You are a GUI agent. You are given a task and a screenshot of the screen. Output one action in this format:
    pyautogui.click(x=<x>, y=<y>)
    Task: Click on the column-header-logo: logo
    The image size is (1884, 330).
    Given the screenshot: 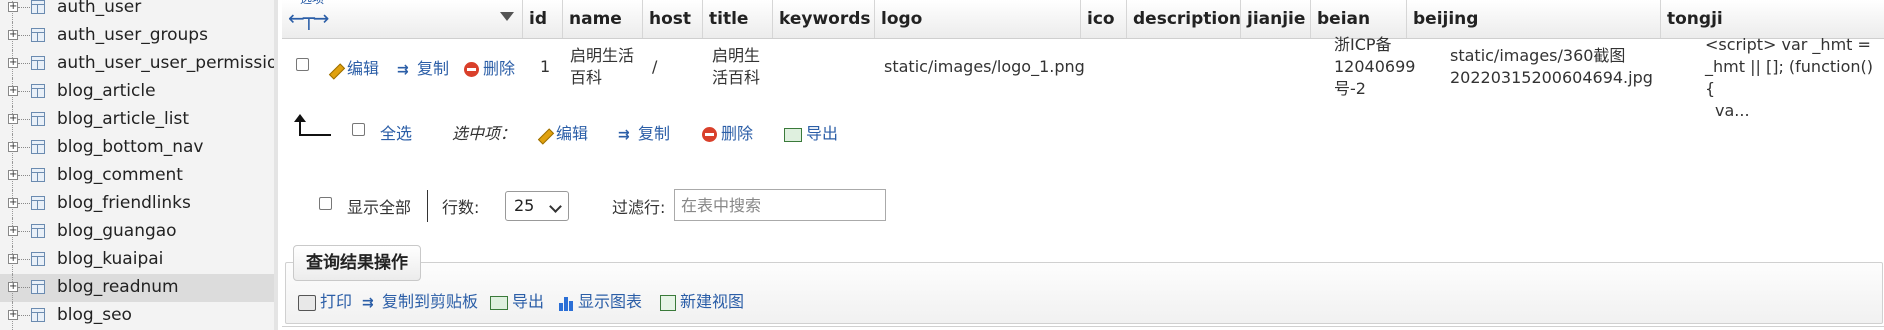 What is the action you would take?
    pyautogui.click(x=977, y=19)
    